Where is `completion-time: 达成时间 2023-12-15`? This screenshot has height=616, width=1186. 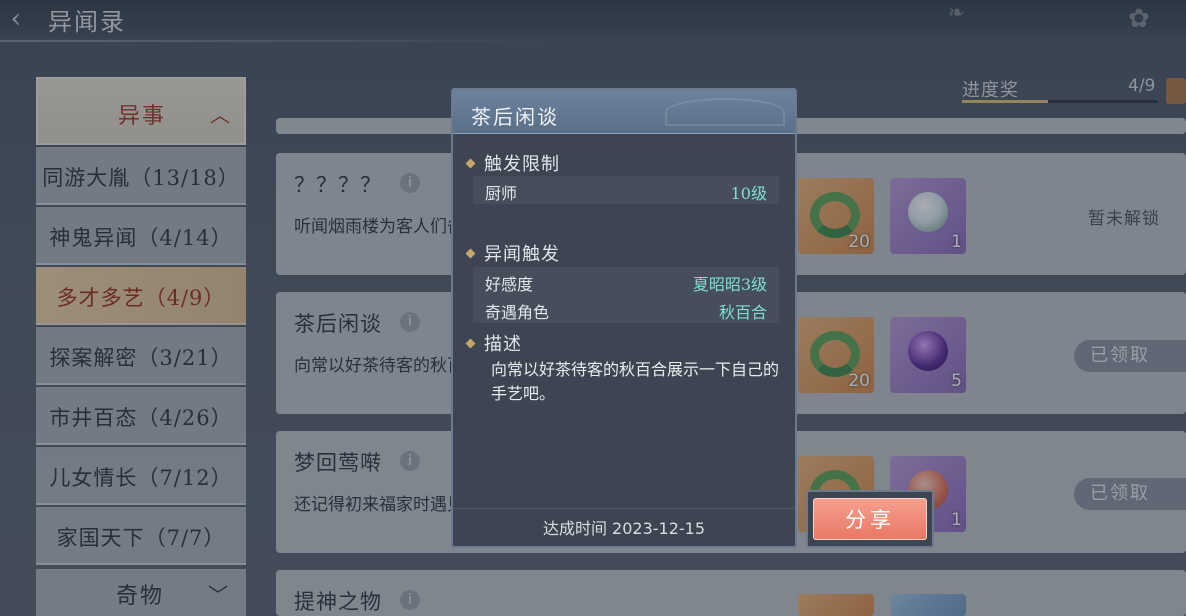 completion-time: 达成时间 2023-12-15 is located at coordinates (624, 528).